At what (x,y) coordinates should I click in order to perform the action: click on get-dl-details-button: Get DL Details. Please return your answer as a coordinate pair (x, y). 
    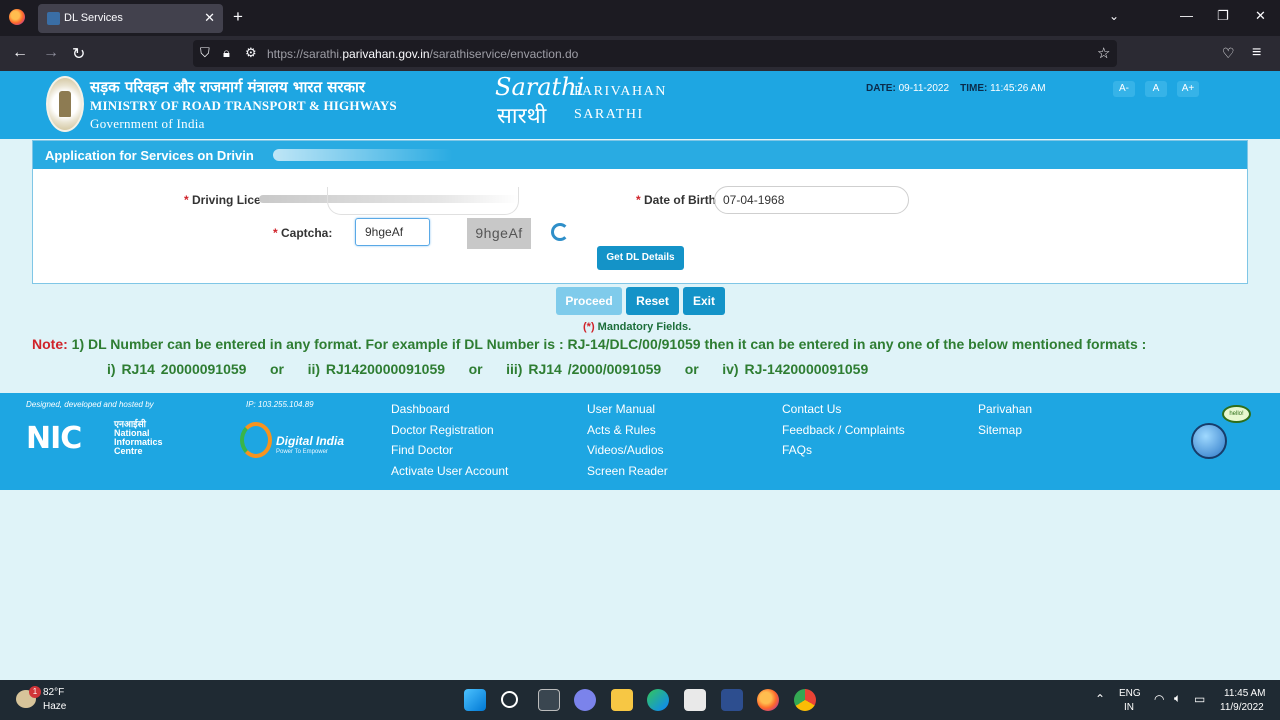
    Looking at the image, I should click on (640, 258).